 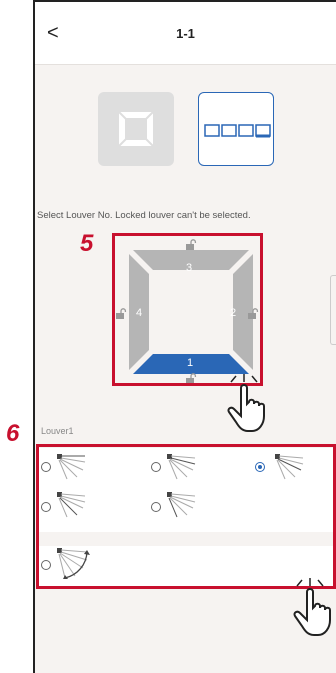 I want to click on step-5-marker: 5, so click(x=87, y=243).